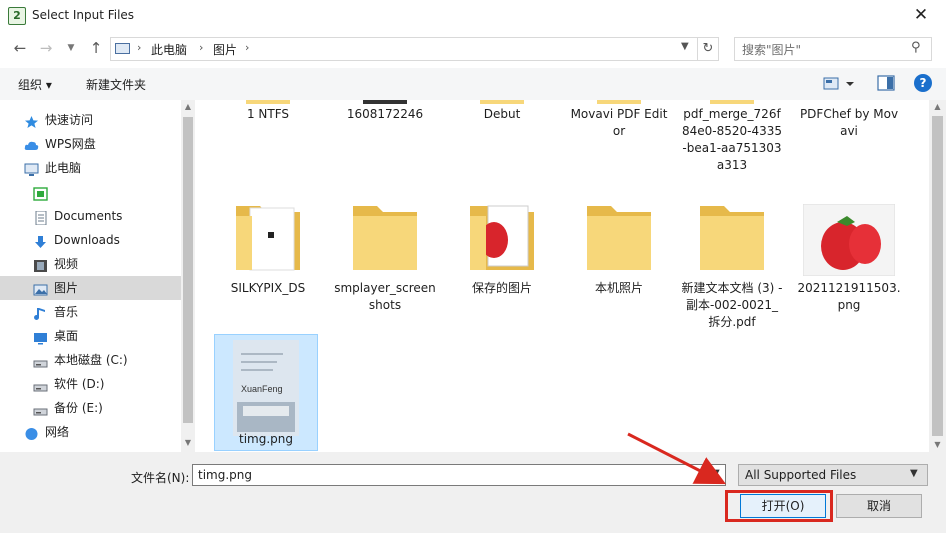  What do you see at coordinates (35, 84) in the screenshot?
I see `organize-button: 组织 ▾` at bounding box center [35, 84].